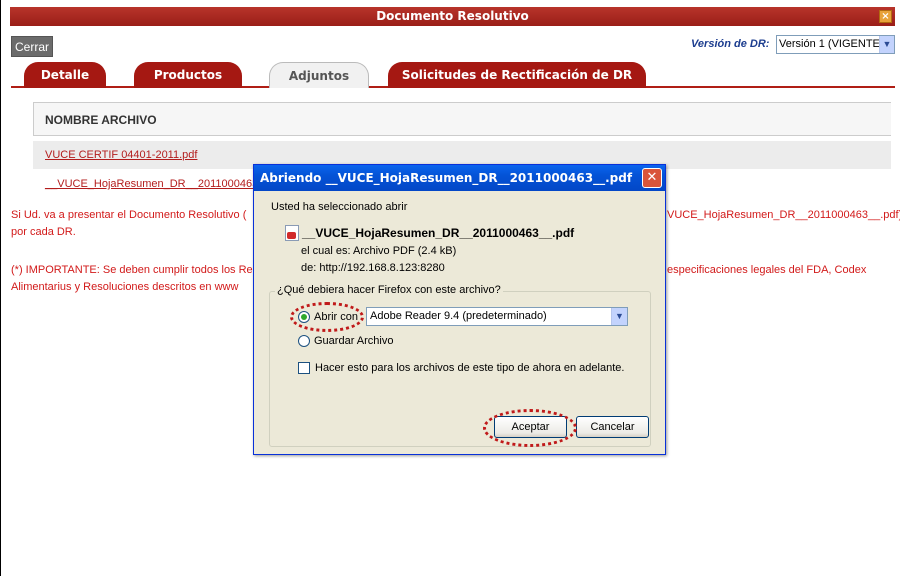  Describe the element at coordinates (517, 75) in the screenshot. I see `tab-solicitudes: Solicitudes de Rectificación de DR` at that location.